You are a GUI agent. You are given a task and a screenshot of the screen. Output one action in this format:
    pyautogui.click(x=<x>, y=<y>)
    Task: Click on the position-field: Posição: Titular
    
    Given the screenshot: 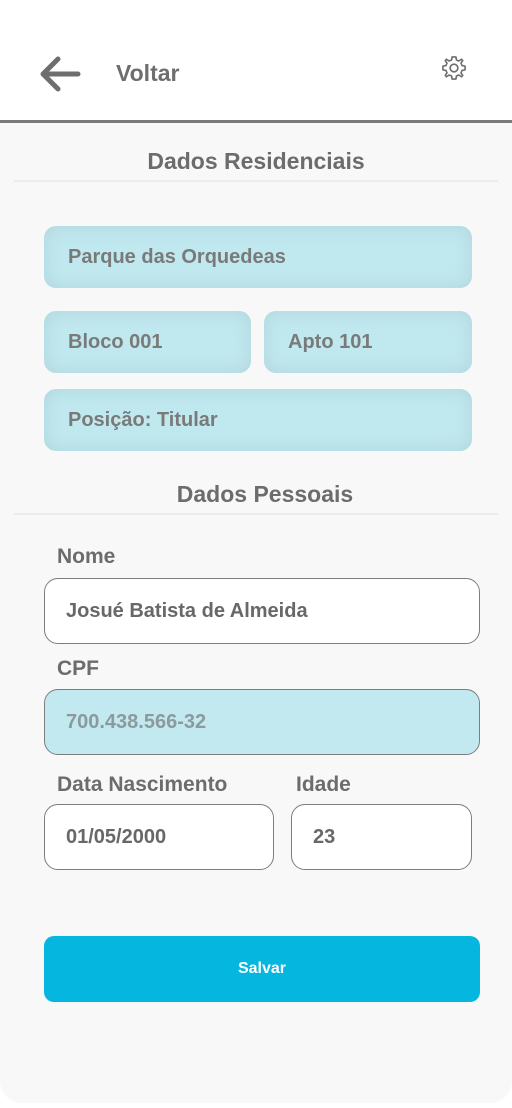 What is the action you would take?
    pyautogui.click(x=258, y=420)
    